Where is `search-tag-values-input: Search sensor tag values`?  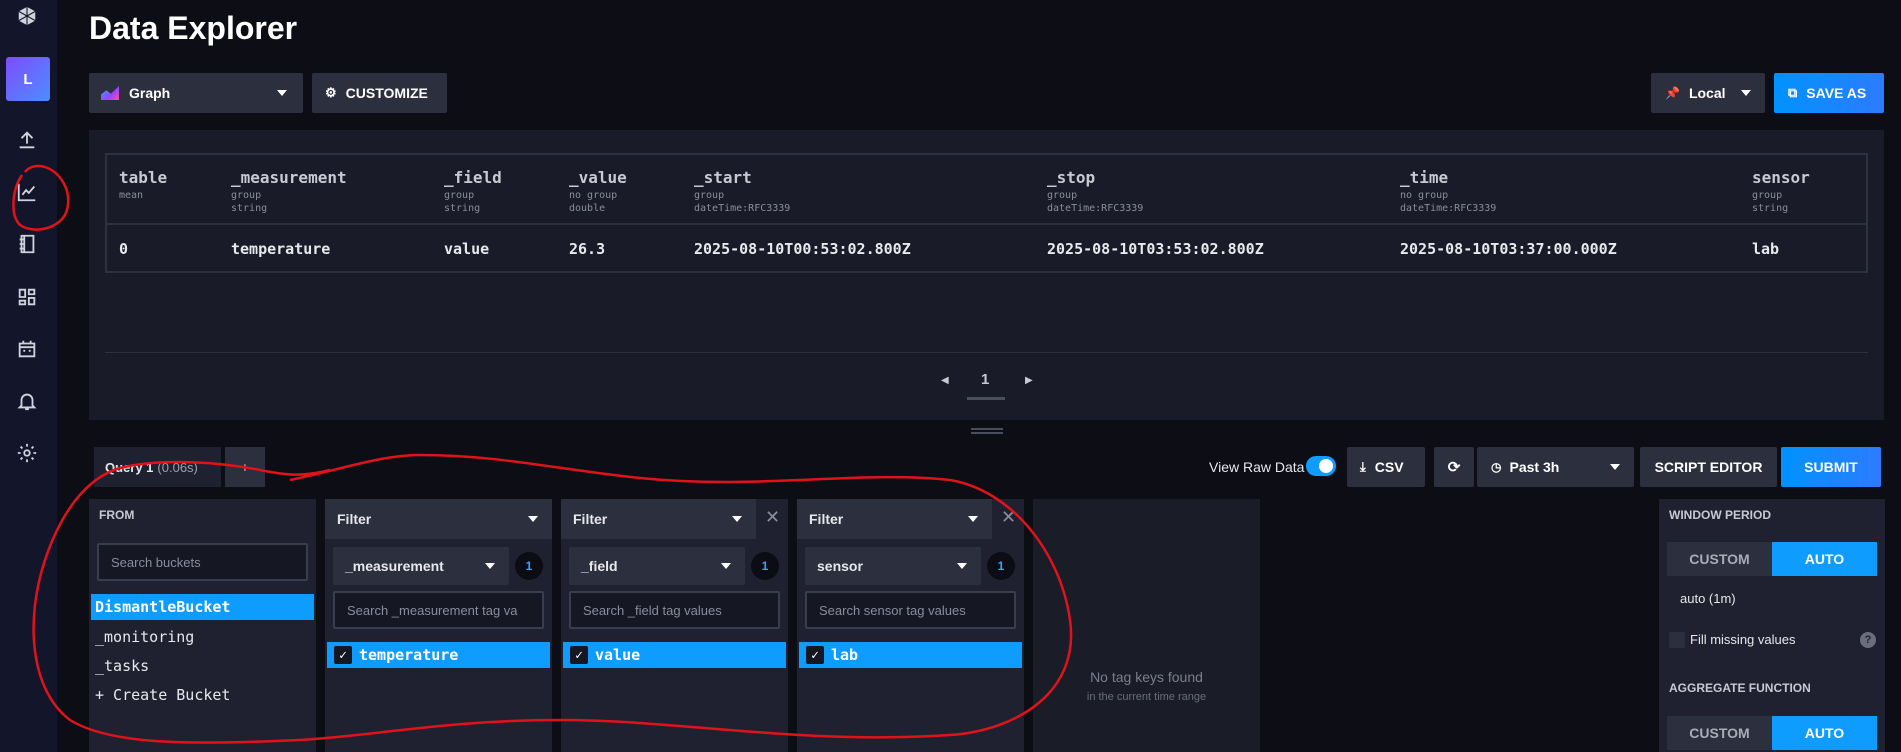
search-tag-values-input: Search sensor tag values is located at coordinates (910, 610).